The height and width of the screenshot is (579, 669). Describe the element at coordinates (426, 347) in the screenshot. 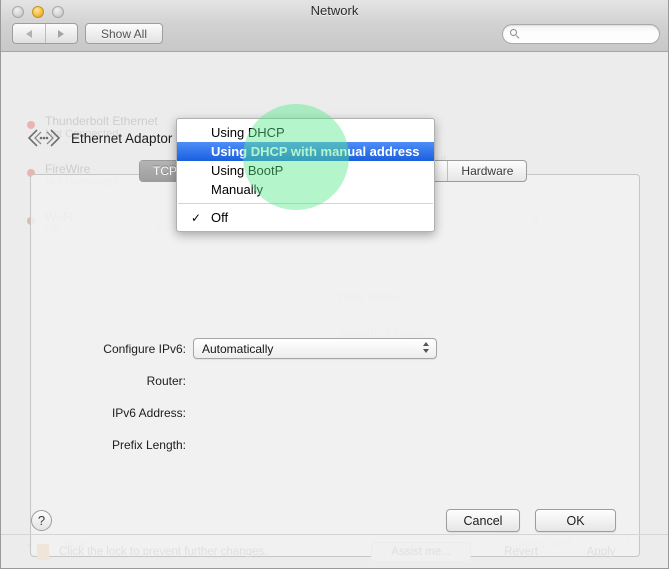

I see `chevron-updown-icon` at that location.